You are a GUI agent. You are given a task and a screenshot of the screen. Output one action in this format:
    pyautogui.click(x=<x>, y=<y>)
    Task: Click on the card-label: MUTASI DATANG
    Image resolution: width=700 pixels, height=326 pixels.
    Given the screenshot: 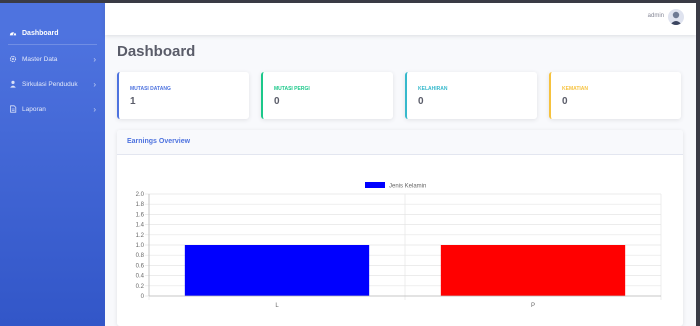 What is the action you would take?
    pyautogui.click(x=150, y=89)
    